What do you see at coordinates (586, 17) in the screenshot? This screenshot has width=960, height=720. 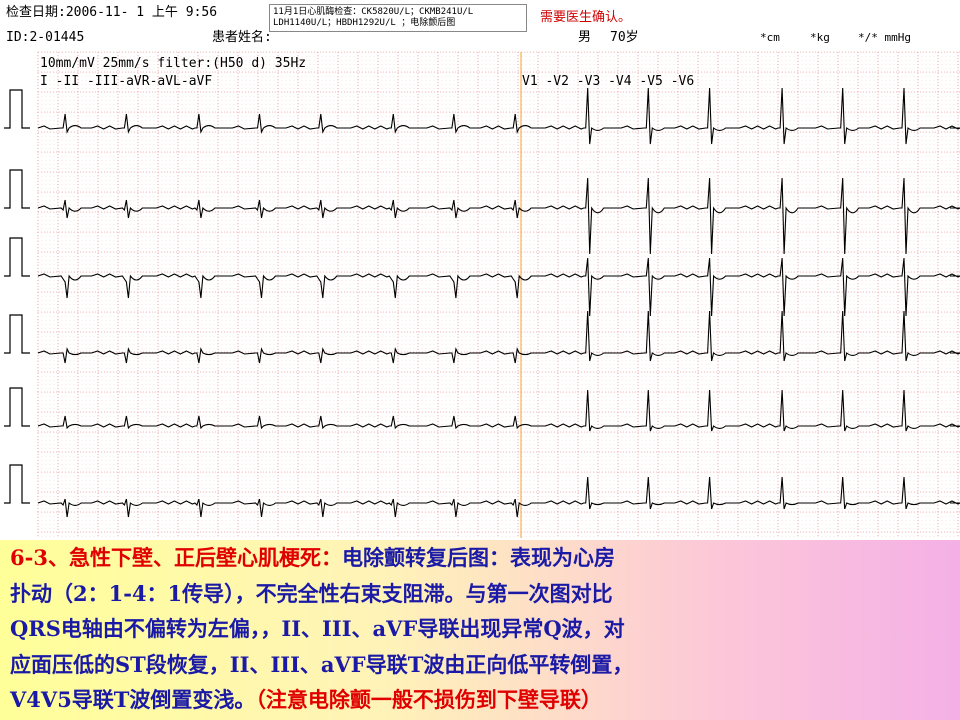 I see `doctor-confirm-note: 需要医生确认。` at bounding box center [586, 17].